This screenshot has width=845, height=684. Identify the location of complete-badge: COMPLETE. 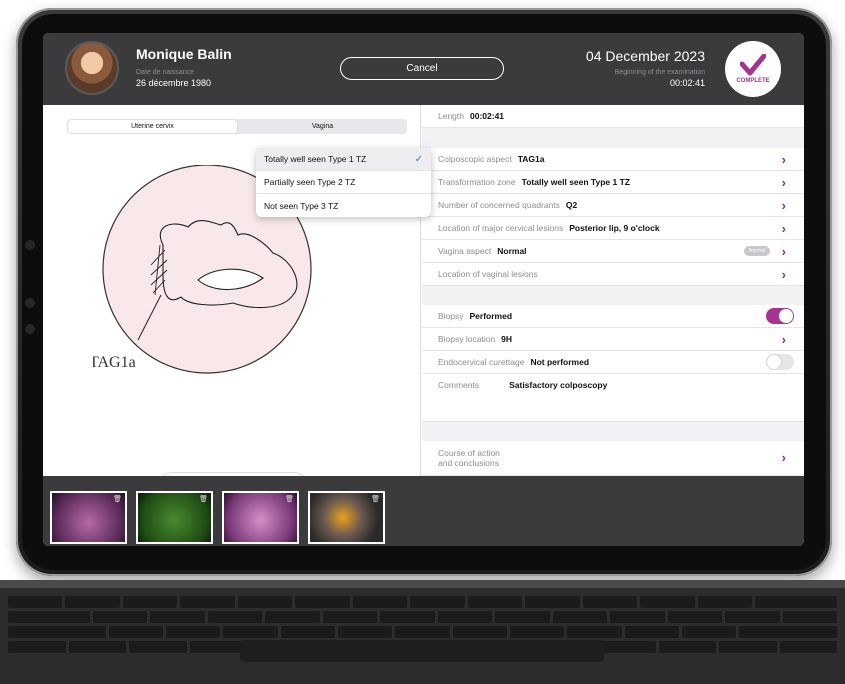
(753, 69).